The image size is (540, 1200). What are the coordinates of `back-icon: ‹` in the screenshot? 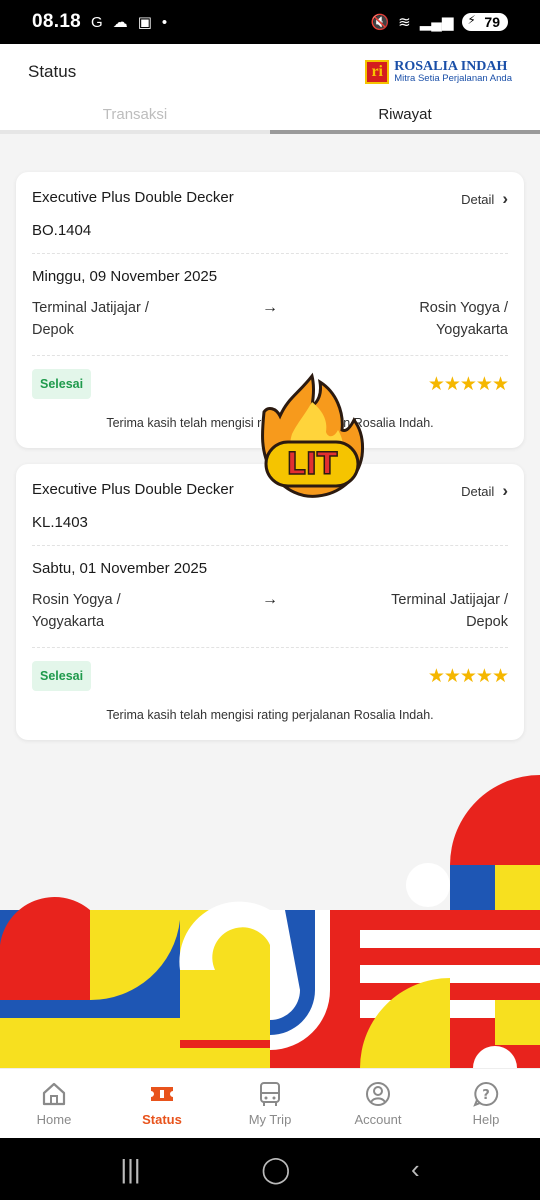 It's located at (415, 1169).